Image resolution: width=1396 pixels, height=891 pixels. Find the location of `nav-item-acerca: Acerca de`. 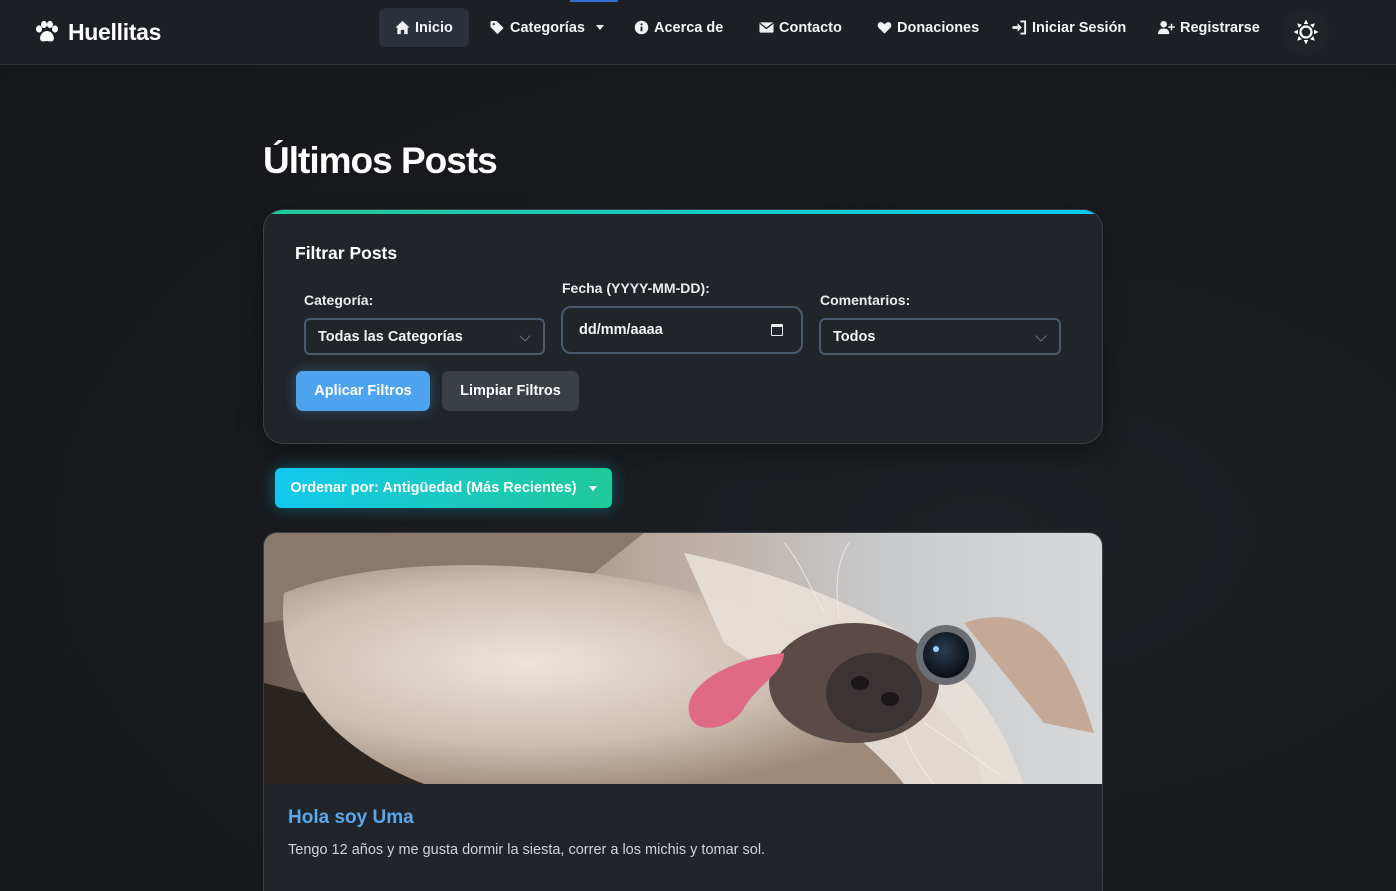

nav-item-acerca: Acerca de is located at coordinates (678, 27).